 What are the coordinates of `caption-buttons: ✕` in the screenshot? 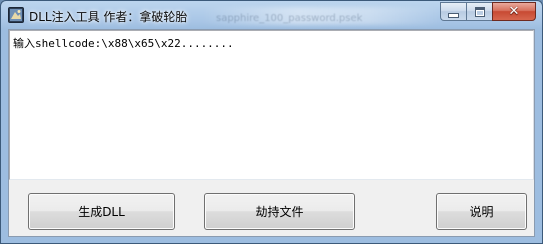 It's located at (488, 12).